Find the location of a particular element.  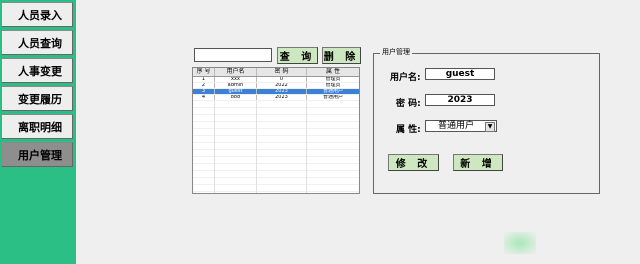

nav-item-resignation: 离职明细 is located at coordinates (37, 126).